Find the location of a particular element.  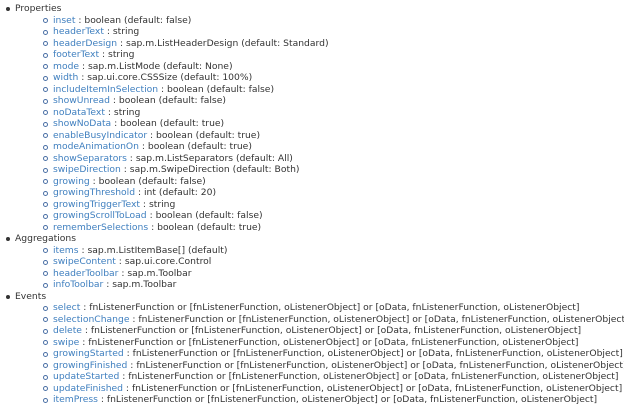

property-link: growingTriggerText is located at coordinates (96, 204).